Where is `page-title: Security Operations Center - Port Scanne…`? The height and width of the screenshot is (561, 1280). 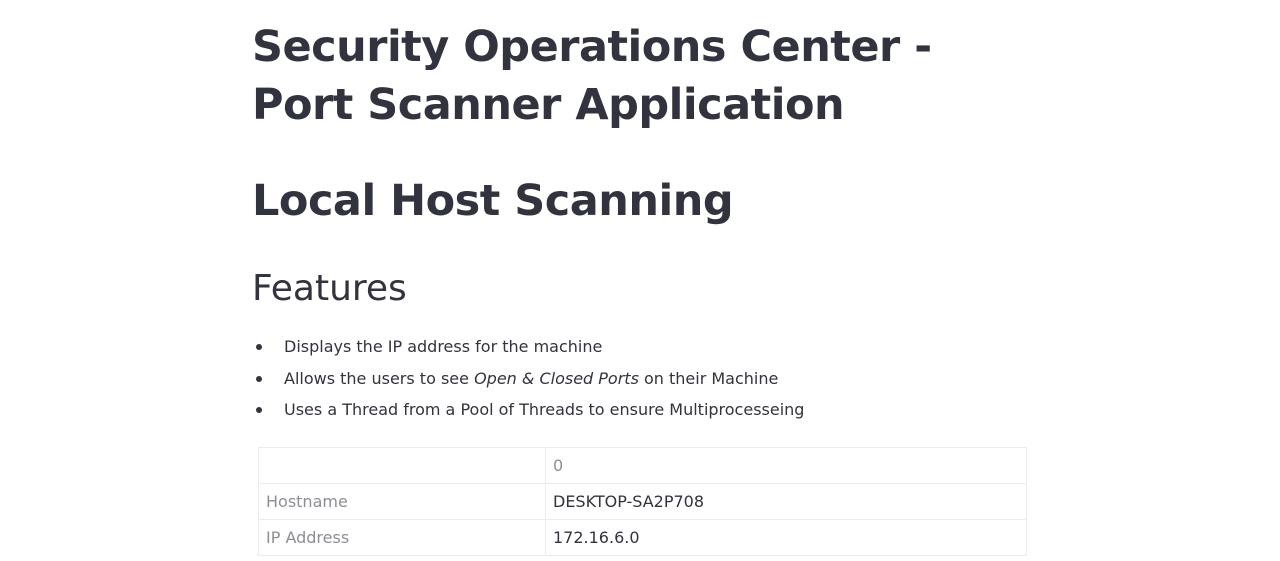
page-title: Security Operations Center - Port Scanne… is located at coordinates (592, 76).